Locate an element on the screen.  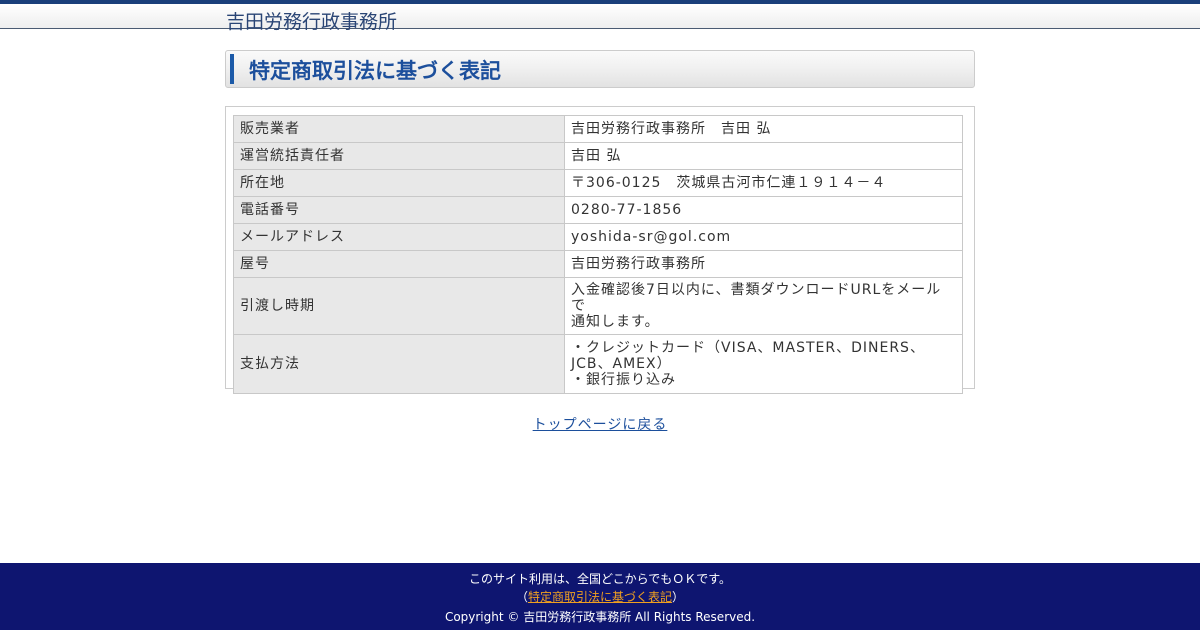
footer-paren-open: （ is located at coordinates (521, 597).